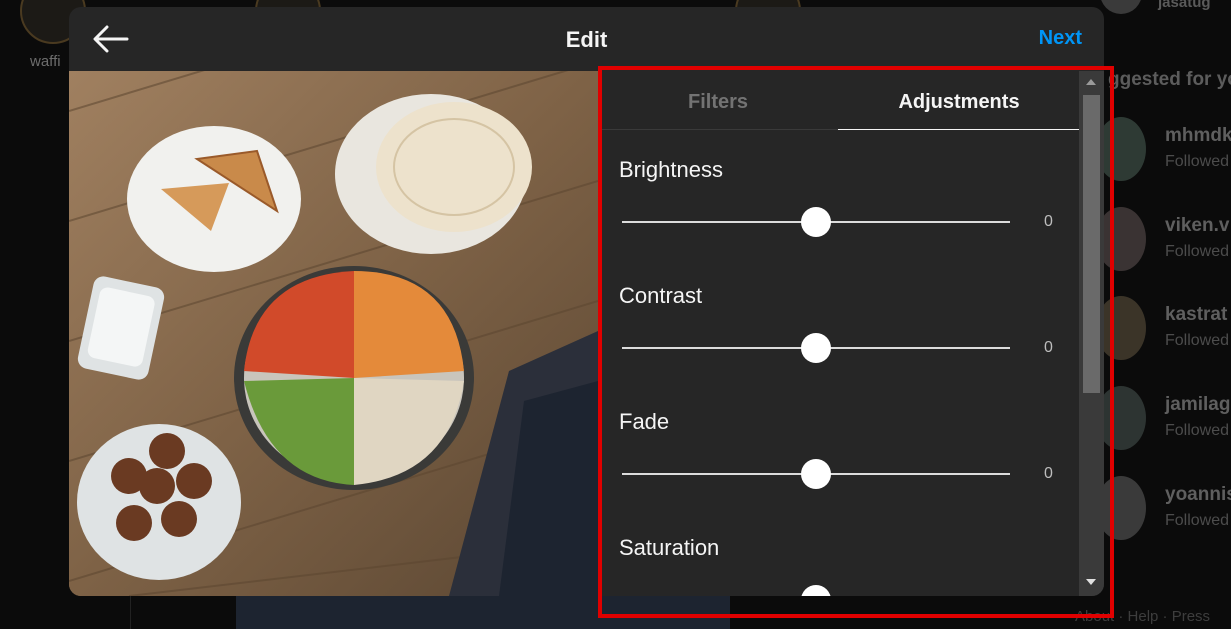  Describe the element at coordinates (45, 61) in the screenshot. I see `story-username: waffi` at that location.